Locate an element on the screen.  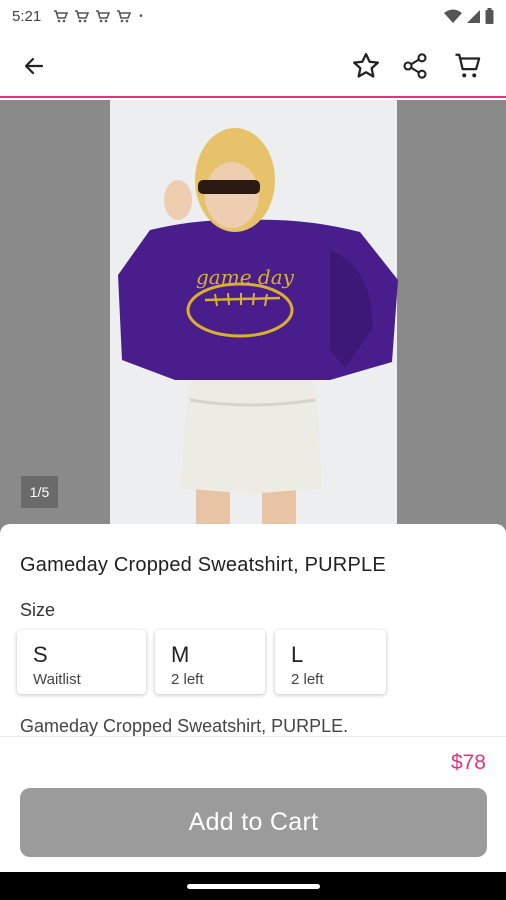
product-title: Gameday Cropped Sweatshirt, PURPLE is located at coordinates (203, 565).